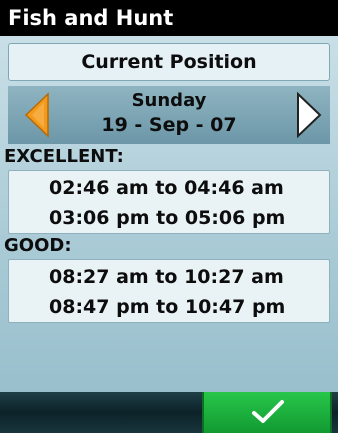 The height and width of the screenshot is (433, 358). I want to click on chevron-right-icon, so click(309, 115).